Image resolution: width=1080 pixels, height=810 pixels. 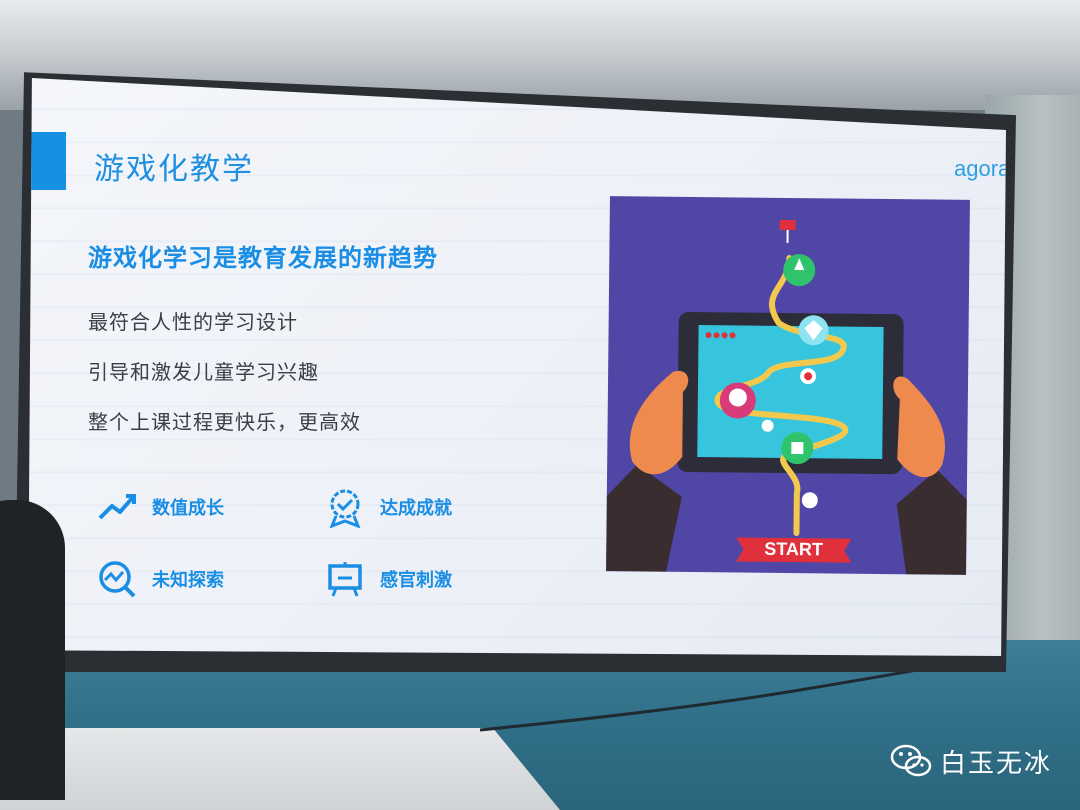 I want to click on feature-sensory: 感官刺激, so click(x=388, y=579).